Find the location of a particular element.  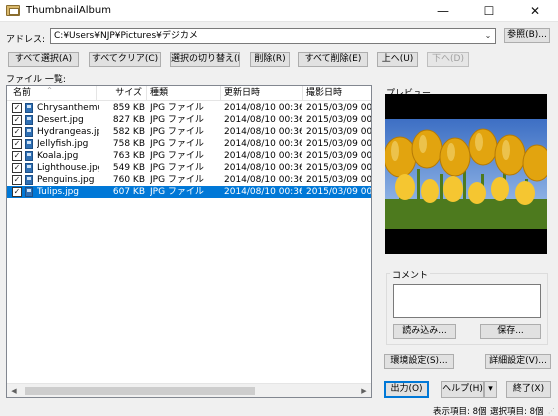

scrollbar-thumb is located at coordinates (140, 391).